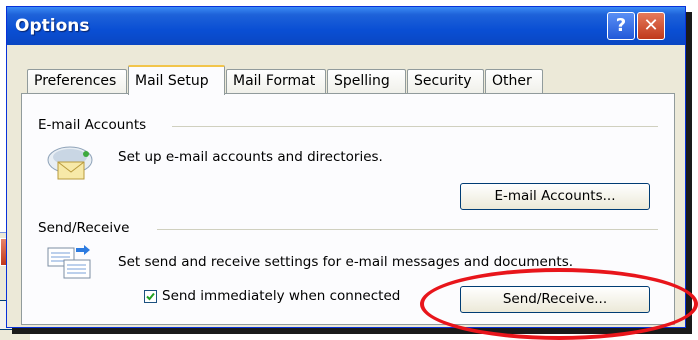 The image size is (698, 340). Describe the element at coordinates (276, 81) in the screenshot. I see `tab-mail-format: Mail Format` at that location.